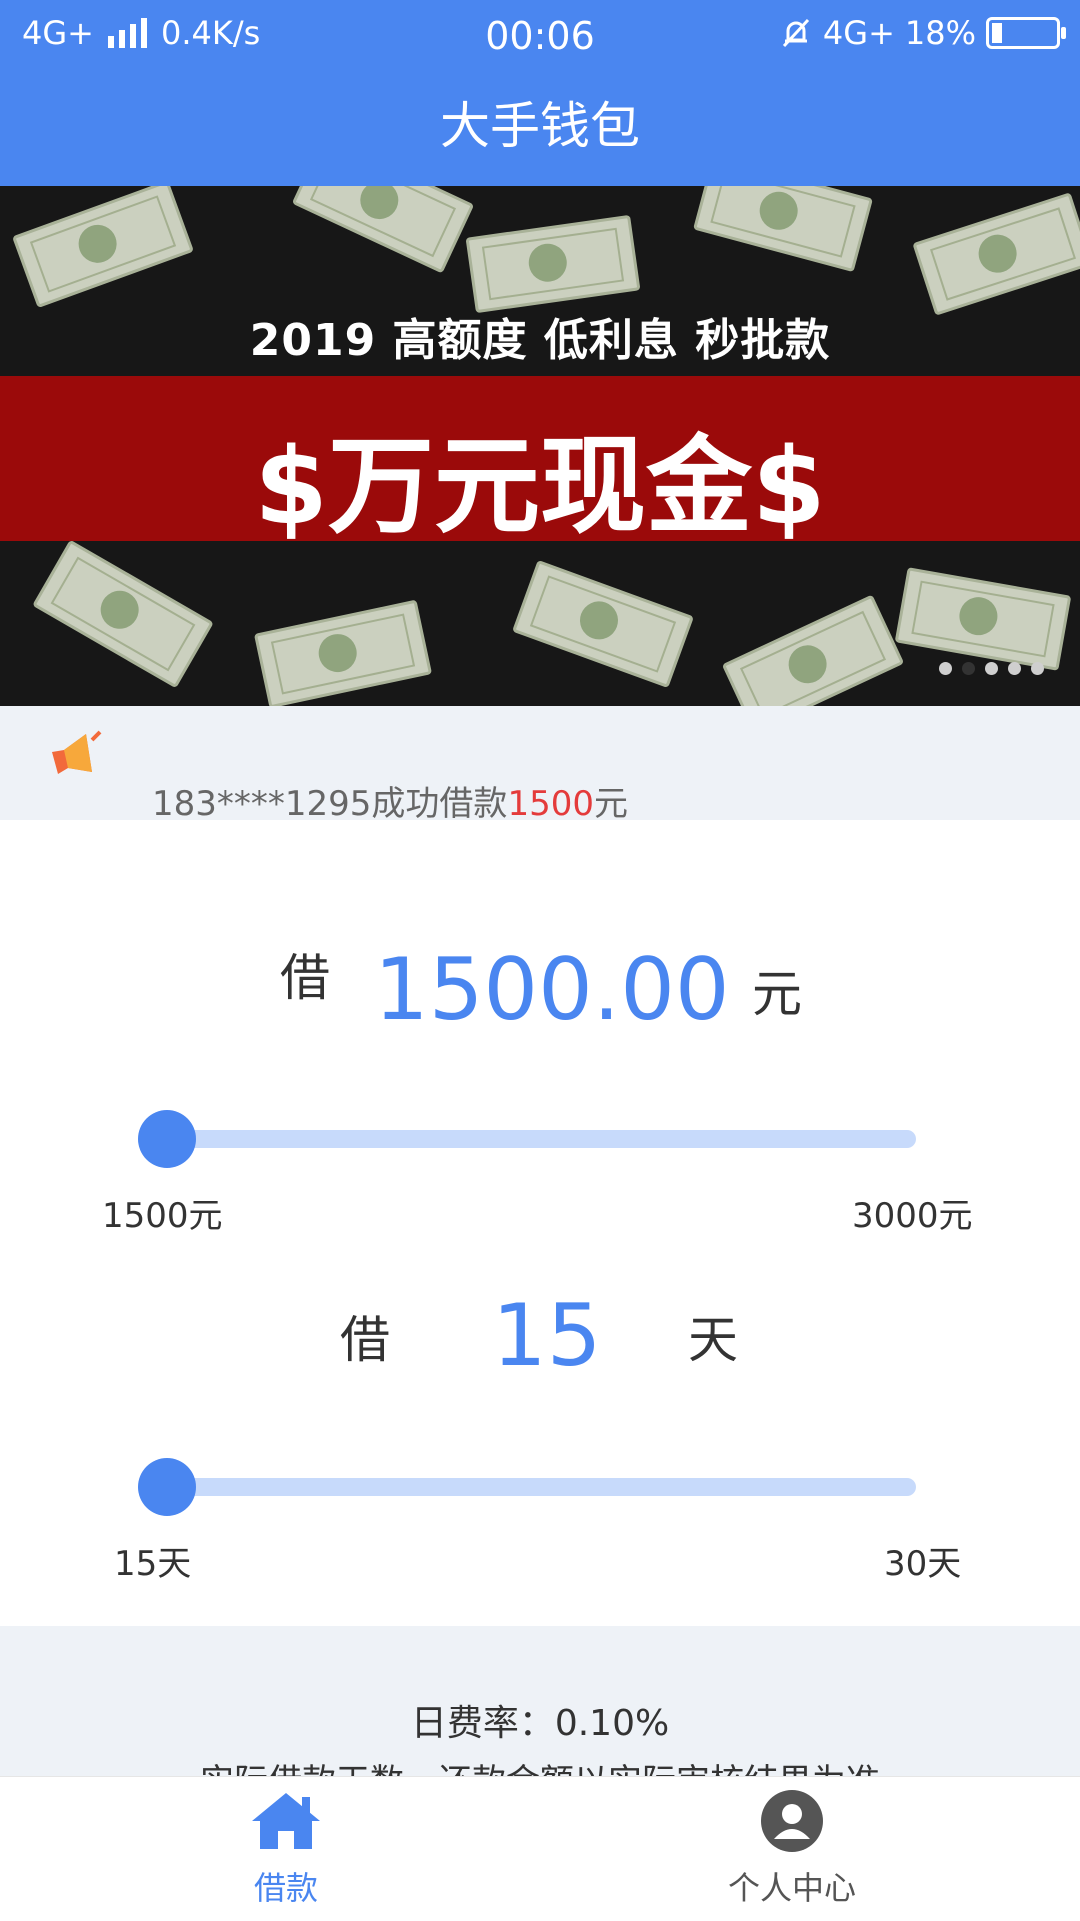 Image resolution: width=1080 pixels, height=1921 pixels. I want to click on app-header: 4G+ 0.4K/s 00:06 4G+ 18% 大手钱包, so click(540, 93).